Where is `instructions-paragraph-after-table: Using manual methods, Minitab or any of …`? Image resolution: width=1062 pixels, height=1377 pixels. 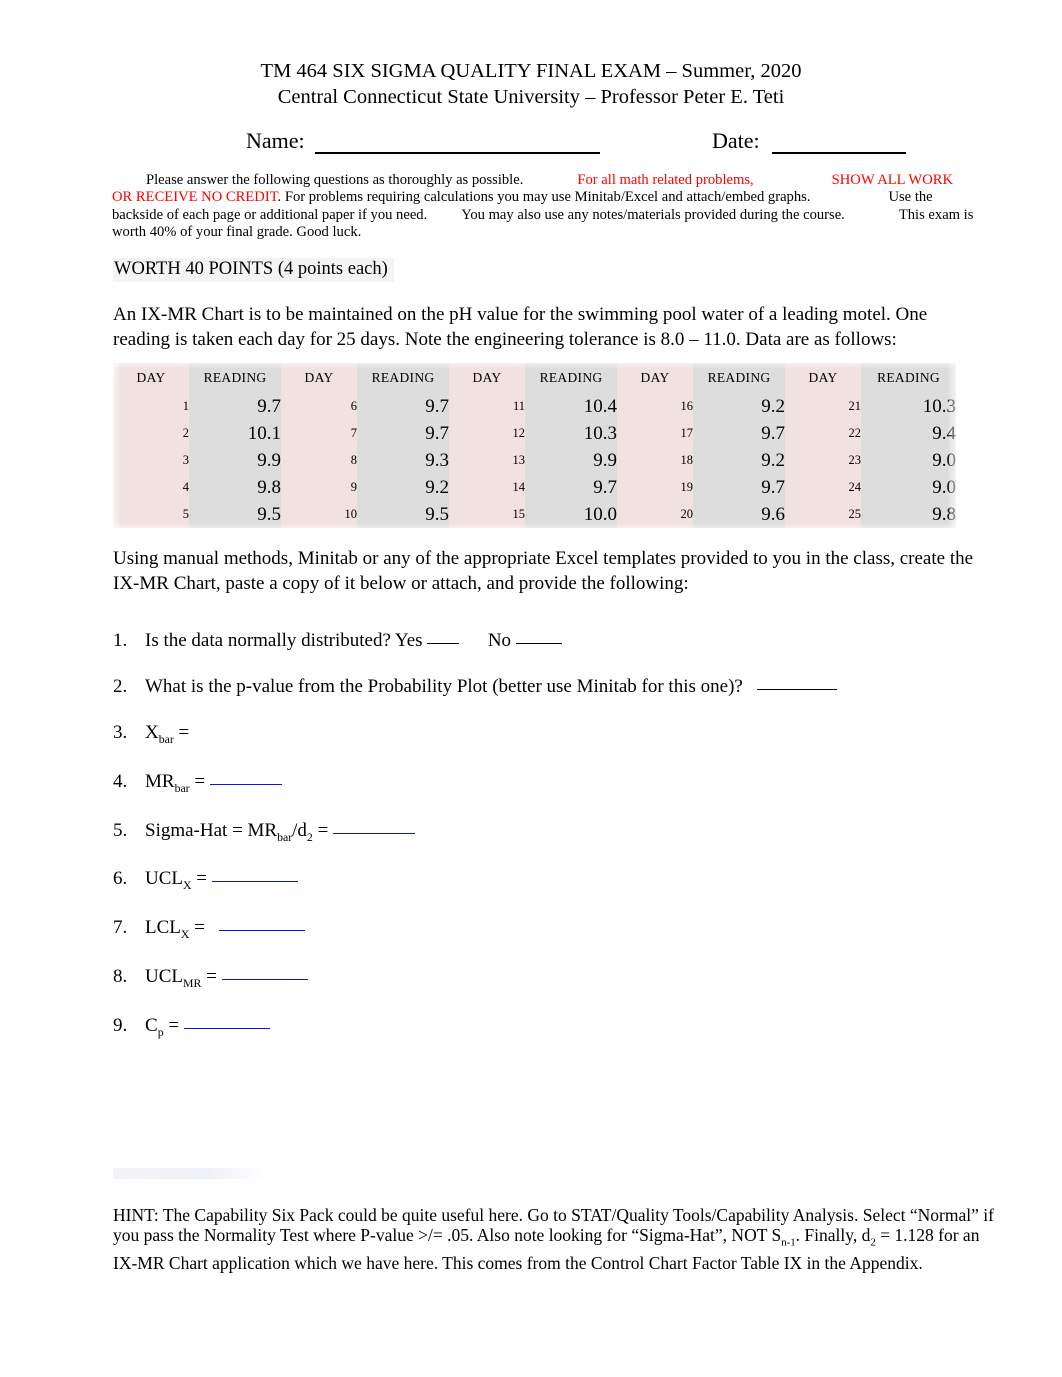
instructions-paragraph-after-table: Using manual methods, Minitab or any of … is located at coordinates (543, 571).